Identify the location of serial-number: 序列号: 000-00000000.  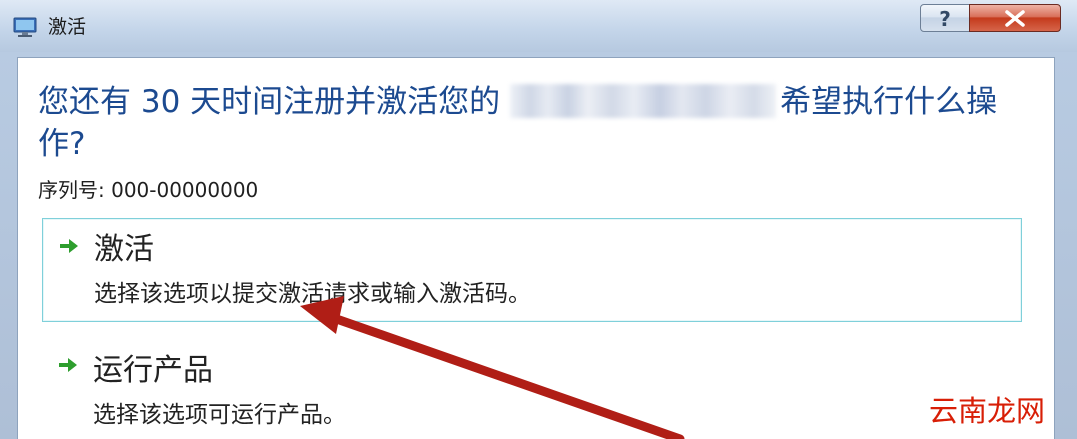
(148, 190).